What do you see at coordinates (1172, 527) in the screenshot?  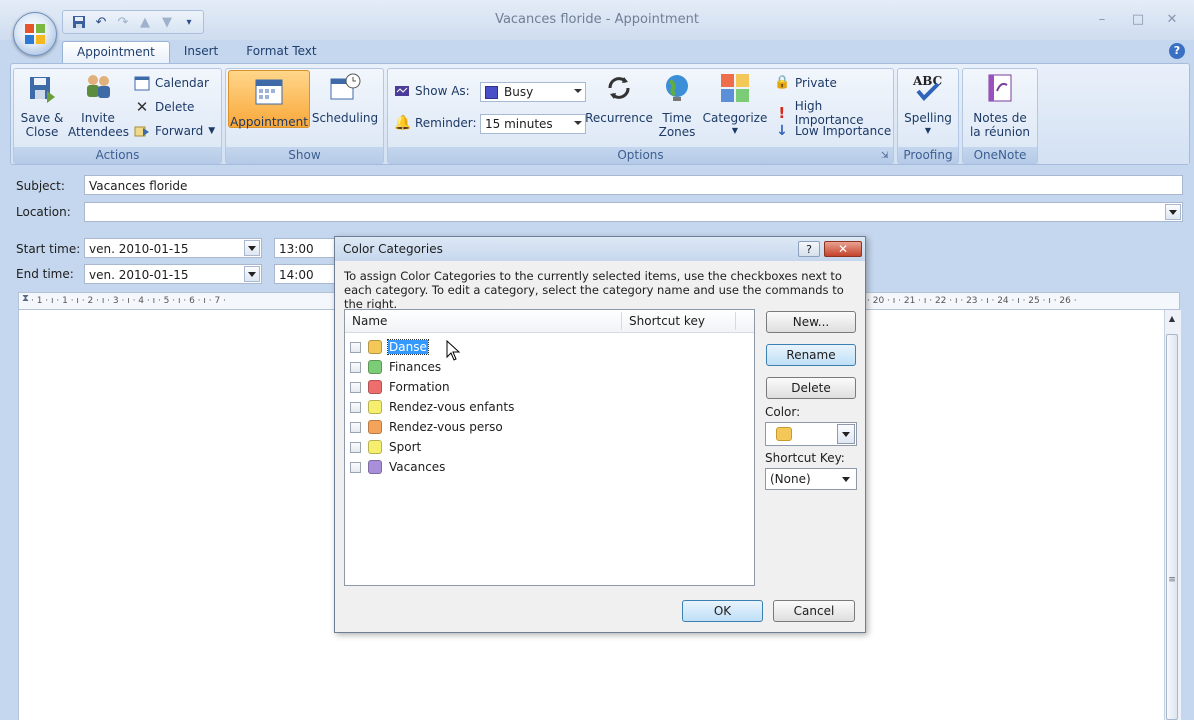 I see `scrollbar-thumb` at bounding box center [1172, 527].